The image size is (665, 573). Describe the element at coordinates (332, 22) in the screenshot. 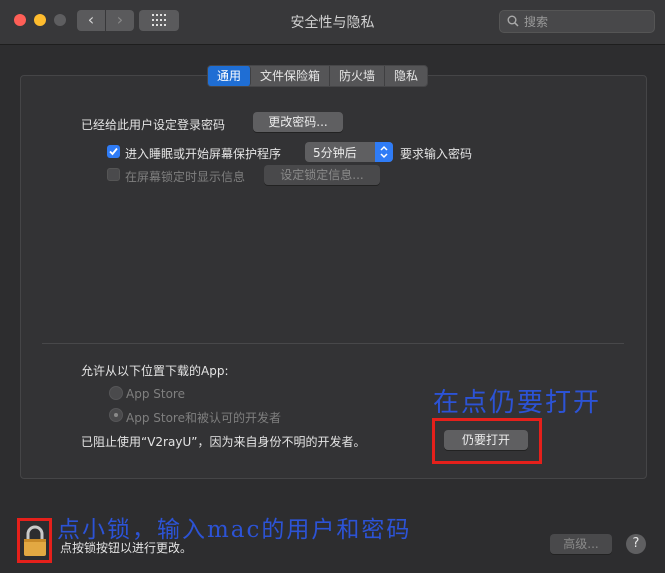

I see `title-bar: ‹ › 安全性与隐私` at that location.